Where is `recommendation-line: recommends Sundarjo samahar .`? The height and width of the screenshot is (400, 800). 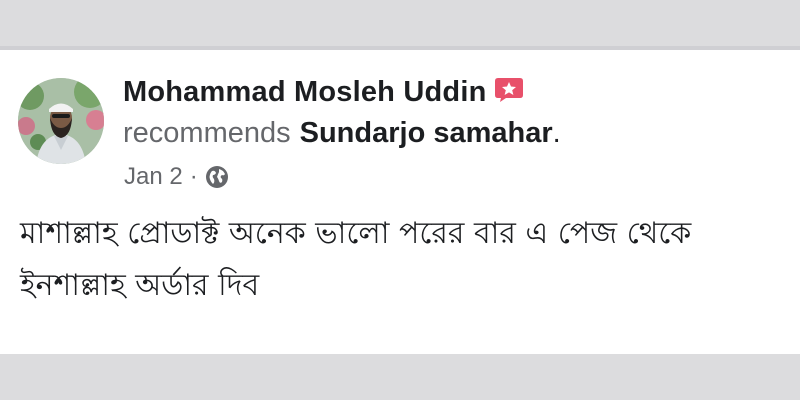
recommendation-line: recommends Sundarjo samahar . is located at coordinates (342, 133).